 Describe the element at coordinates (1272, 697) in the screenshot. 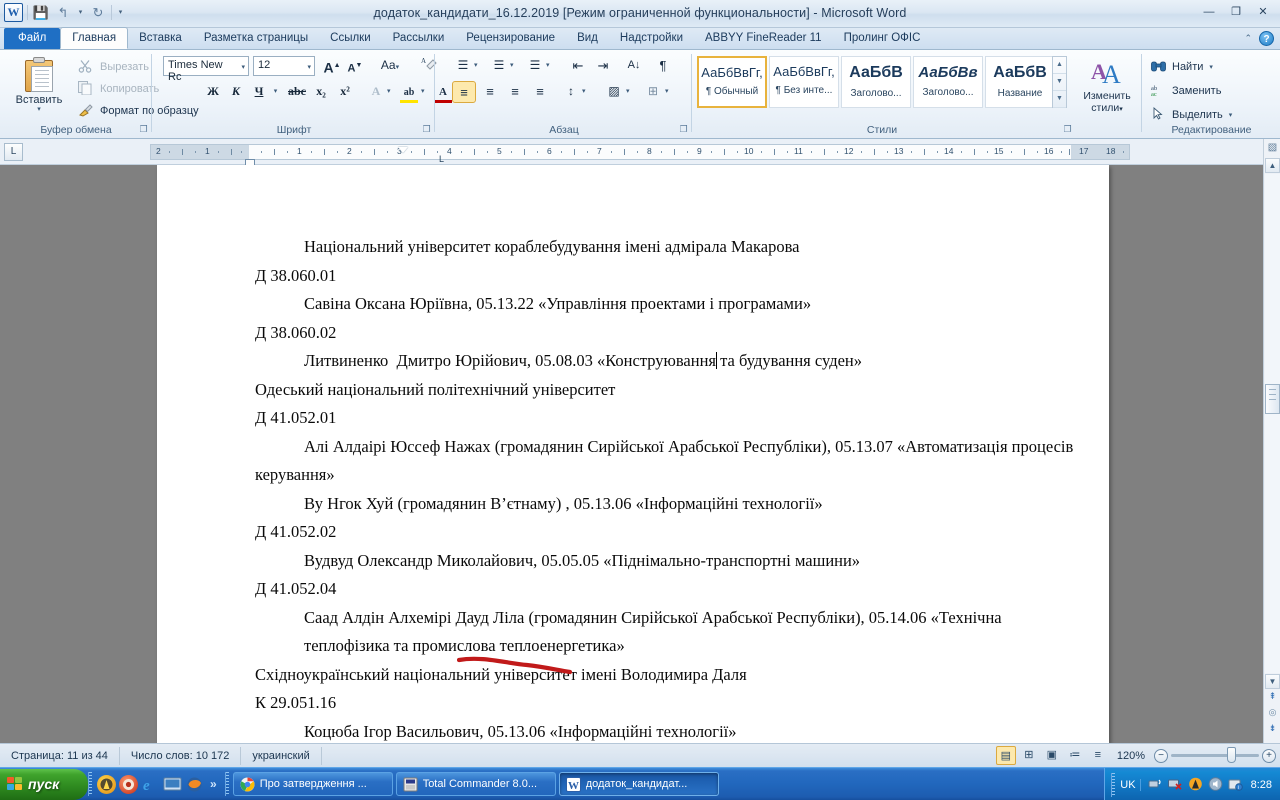

I see `previous-page-button: ⇞` at that location.